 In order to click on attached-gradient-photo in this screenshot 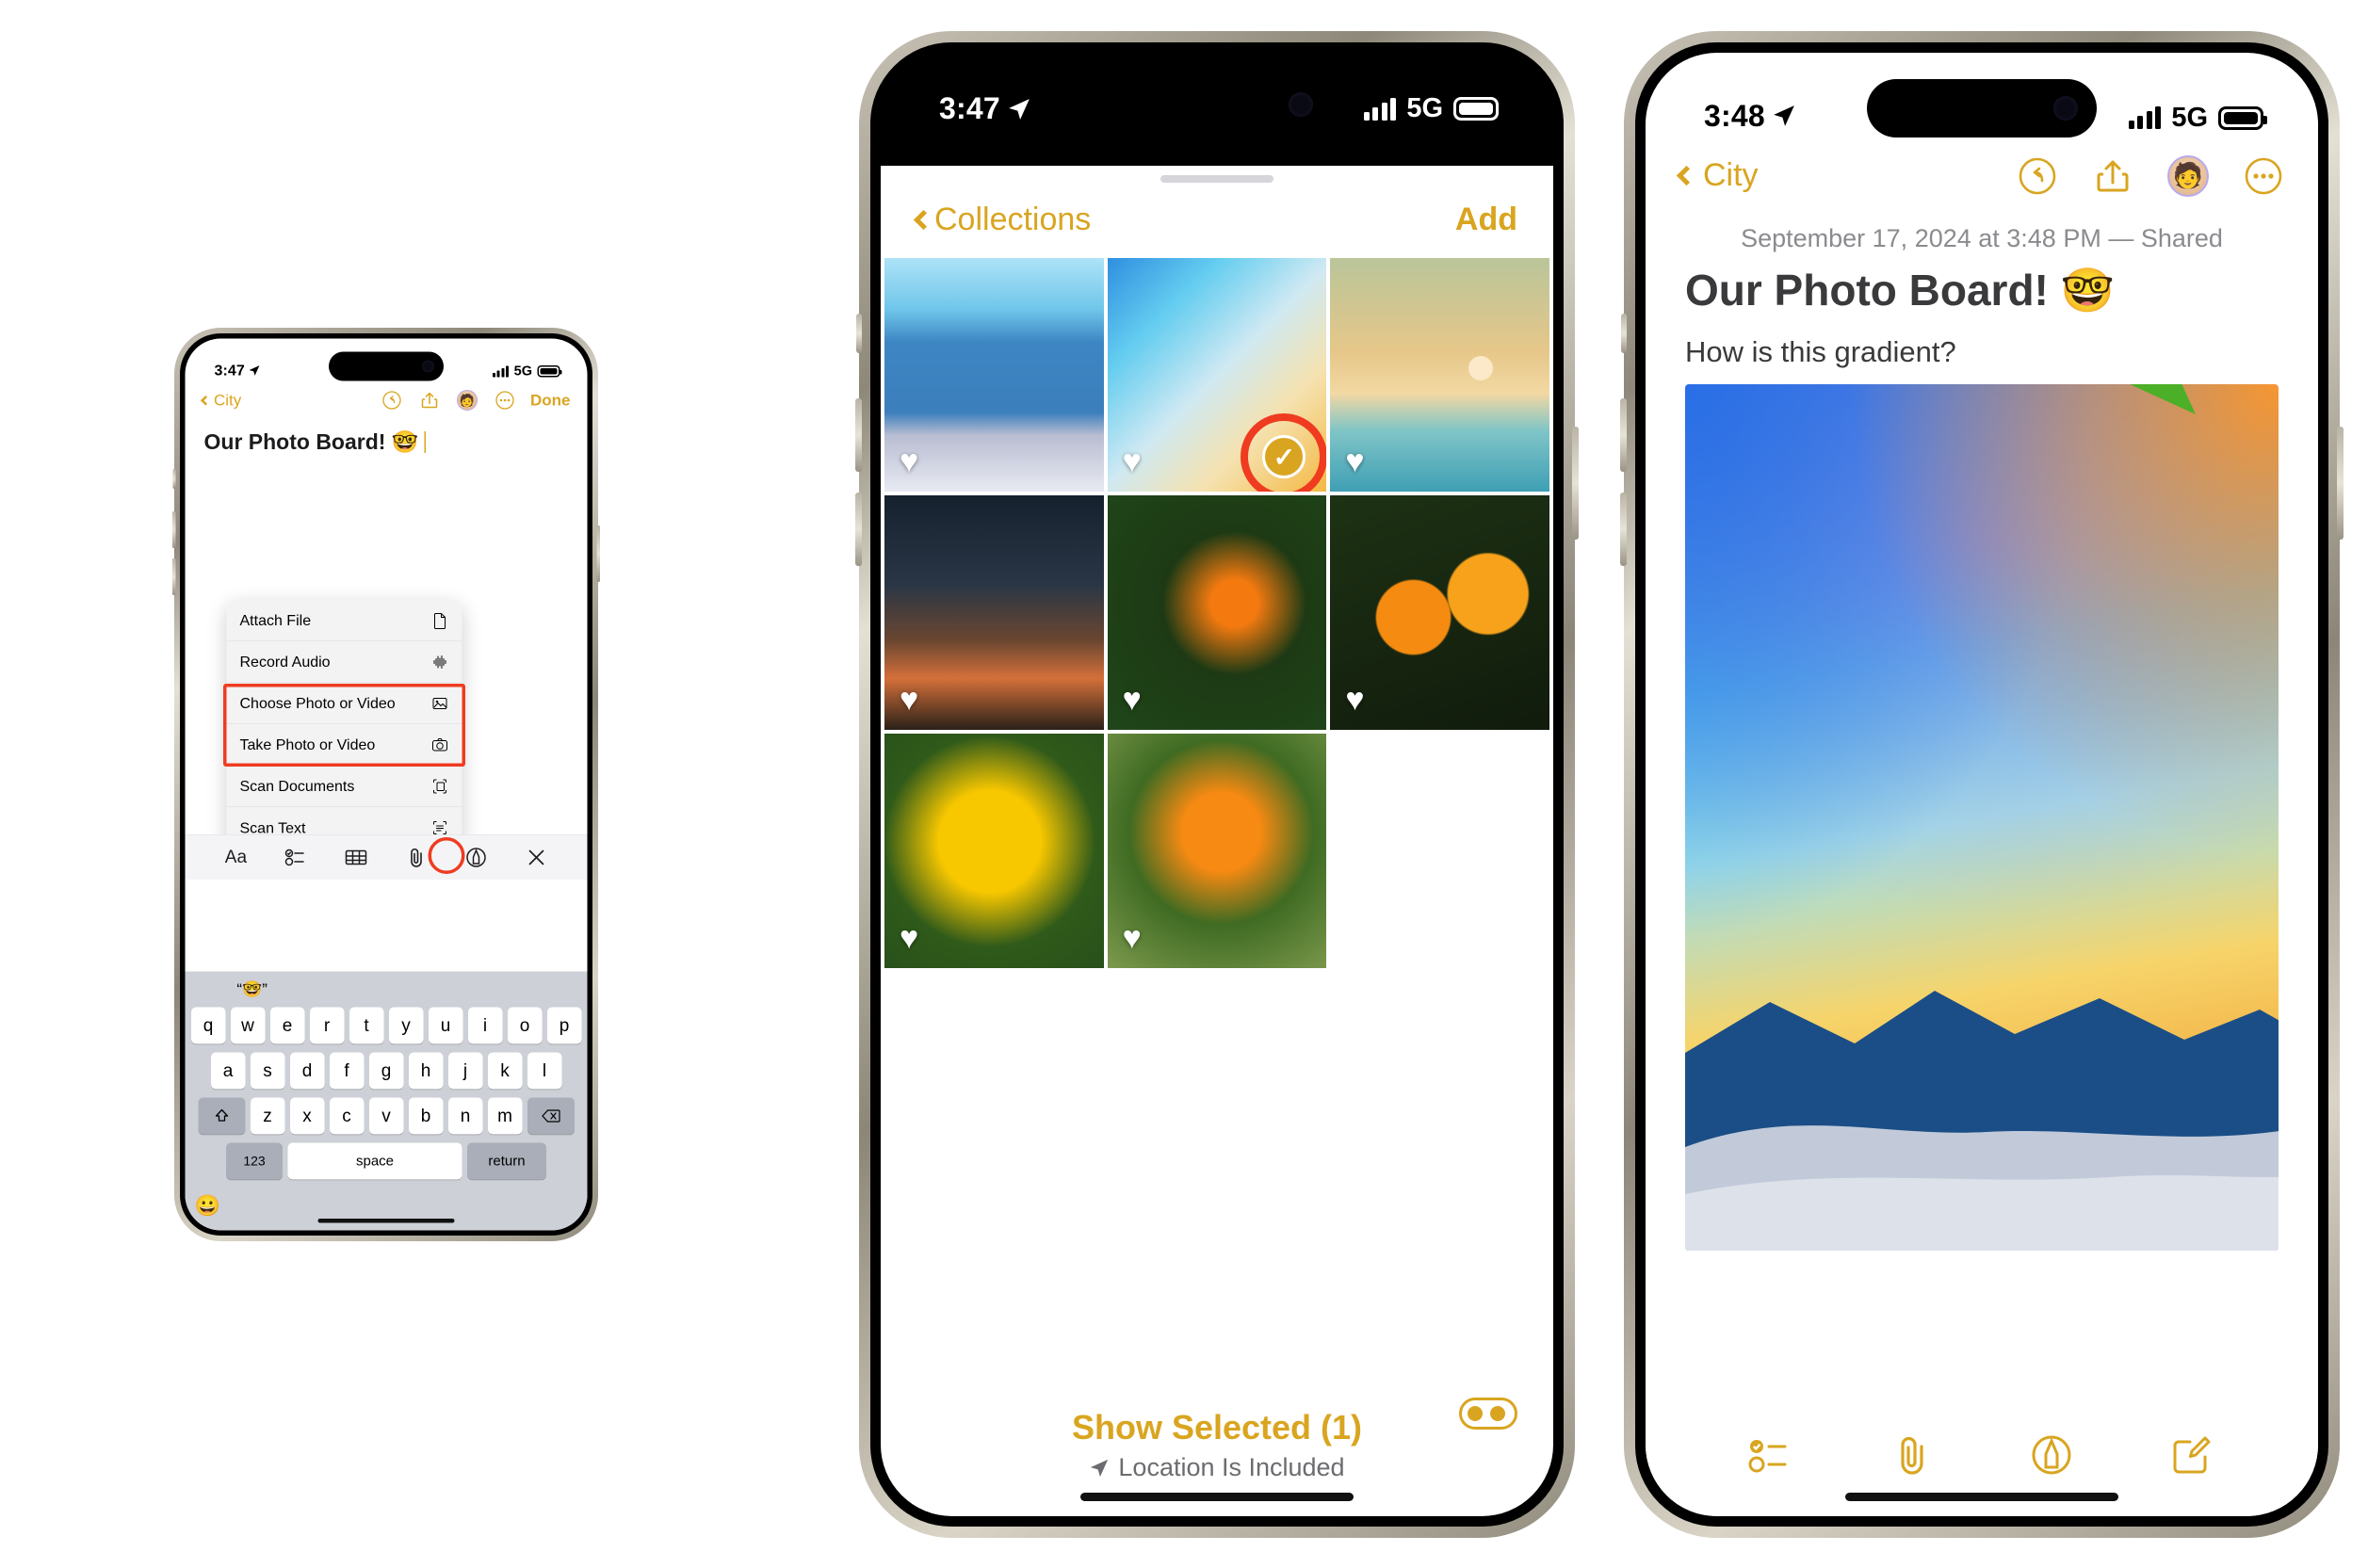, I will do `click(1982, 817)`.